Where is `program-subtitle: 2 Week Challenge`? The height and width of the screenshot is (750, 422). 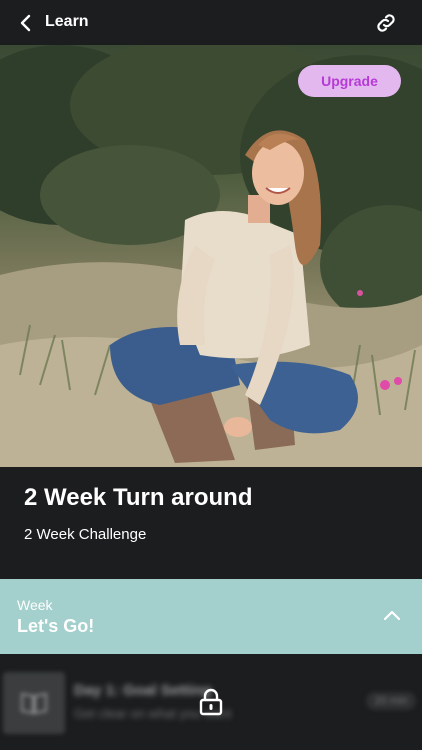
program-subtitle: 2 Week Challenge is located at coordinates (85, 534).